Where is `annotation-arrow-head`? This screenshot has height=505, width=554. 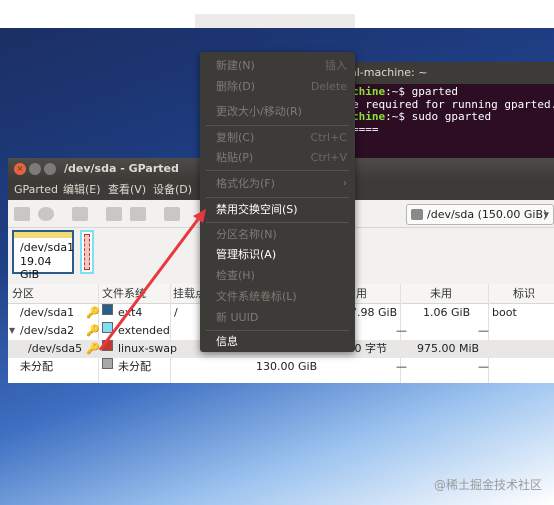 annotation-arrow-head is located at coordinates (199, 216).